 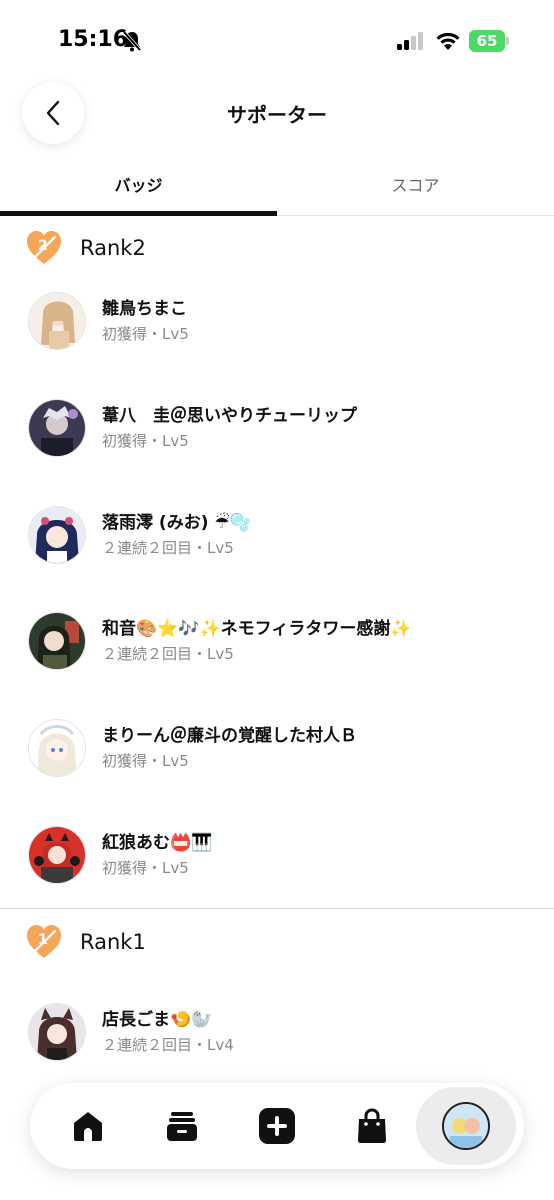 What do you see at coordinates (168, 1045) in the screenshot?
I see `supporter-detail: ２連続２回目・Lv4` at bounding box center [168, 1045].